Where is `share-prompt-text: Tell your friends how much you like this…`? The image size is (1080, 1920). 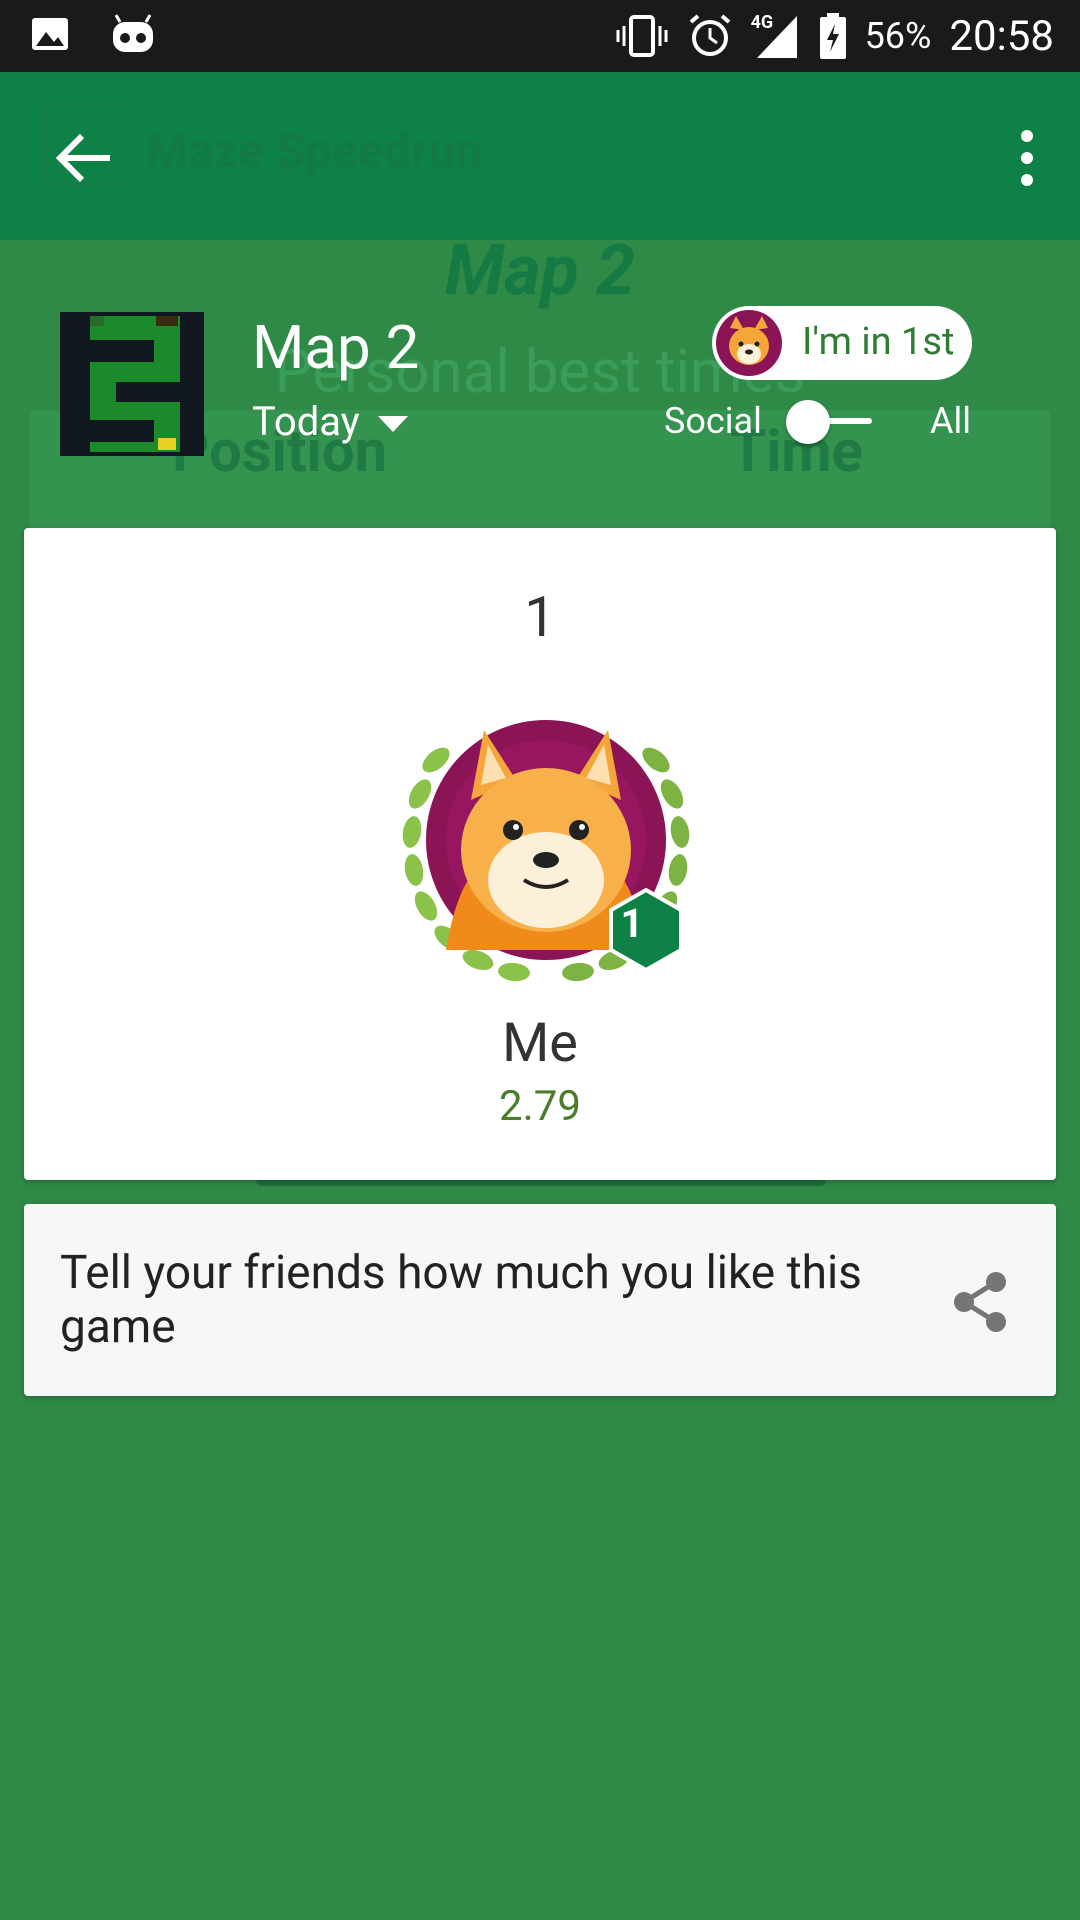 share-prompt-text: Tell your friends how much you like this… is located at coordinates (461, 1300).